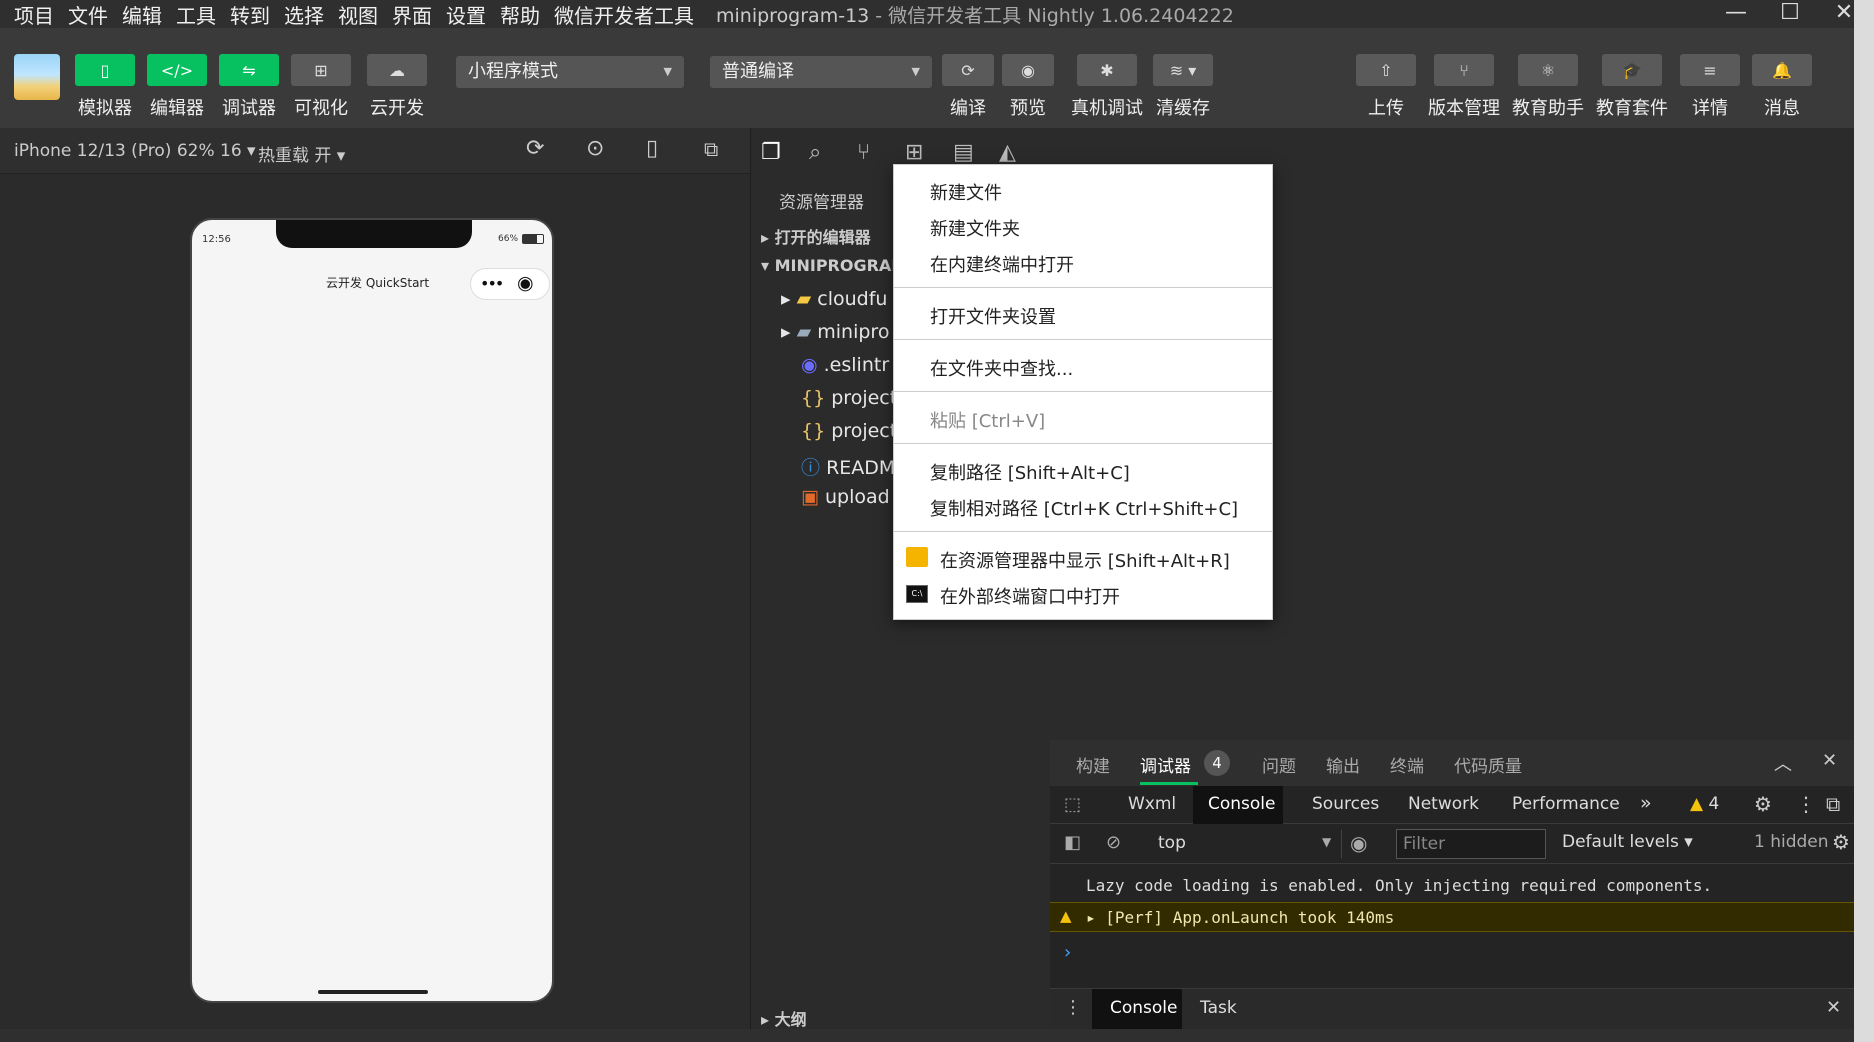 This screenshot has width=1874, height=1042. Describe the element at coordinates (1107, 87) in the screenshot. I see `remote-debug-button: ✱ 真机调试` at that location.